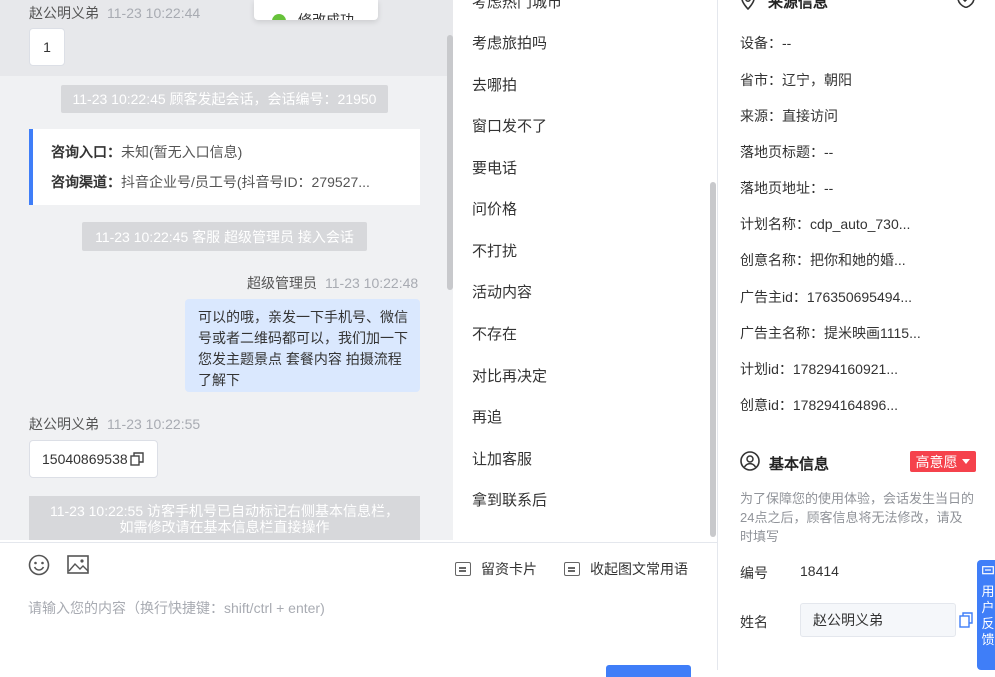  I want to click on notice-line-1: 11-23 10:22:55 访客手机号已自动标记右侧基本信息栏，, so click(224, 511).